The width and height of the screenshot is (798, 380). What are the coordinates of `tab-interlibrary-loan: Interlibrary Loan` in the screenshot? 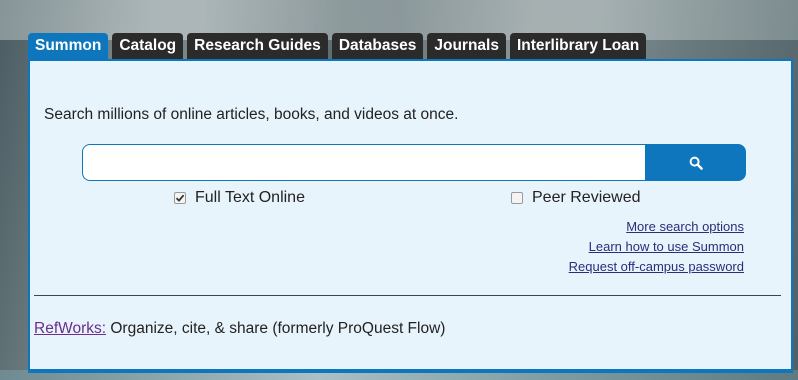 It's located at (578, 46).